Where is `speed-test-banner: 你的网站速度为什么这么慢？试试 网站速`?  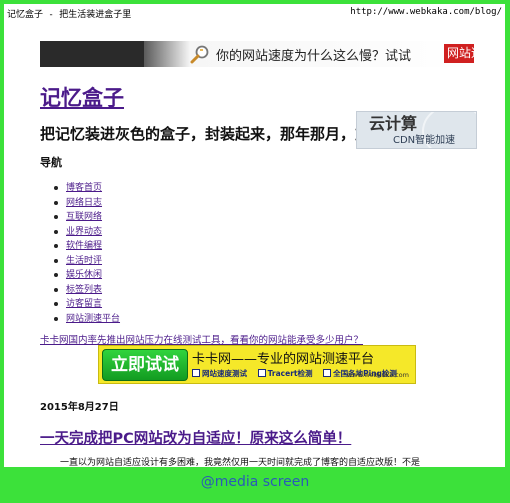 speed-test-banner: 你的网站速度为什么这么慢？试试 网站速 is located at coordinates (257, 54).